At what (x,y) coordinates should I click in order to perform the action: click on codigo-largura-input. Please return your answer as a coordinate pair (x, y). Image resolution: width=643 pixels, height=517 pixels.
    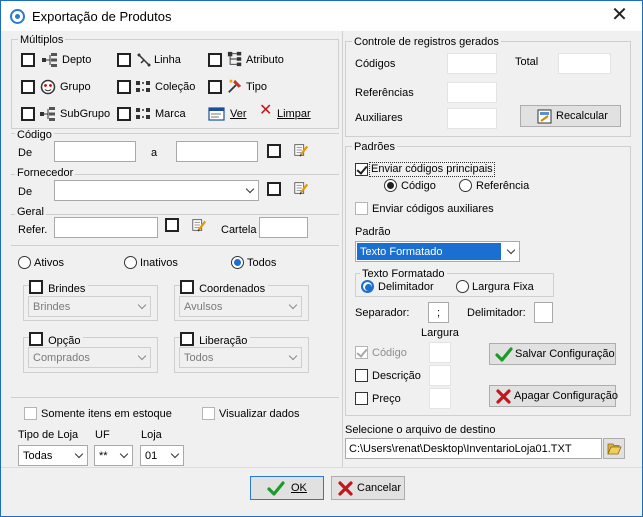
    Looking at the image, I should click on (440, 352).